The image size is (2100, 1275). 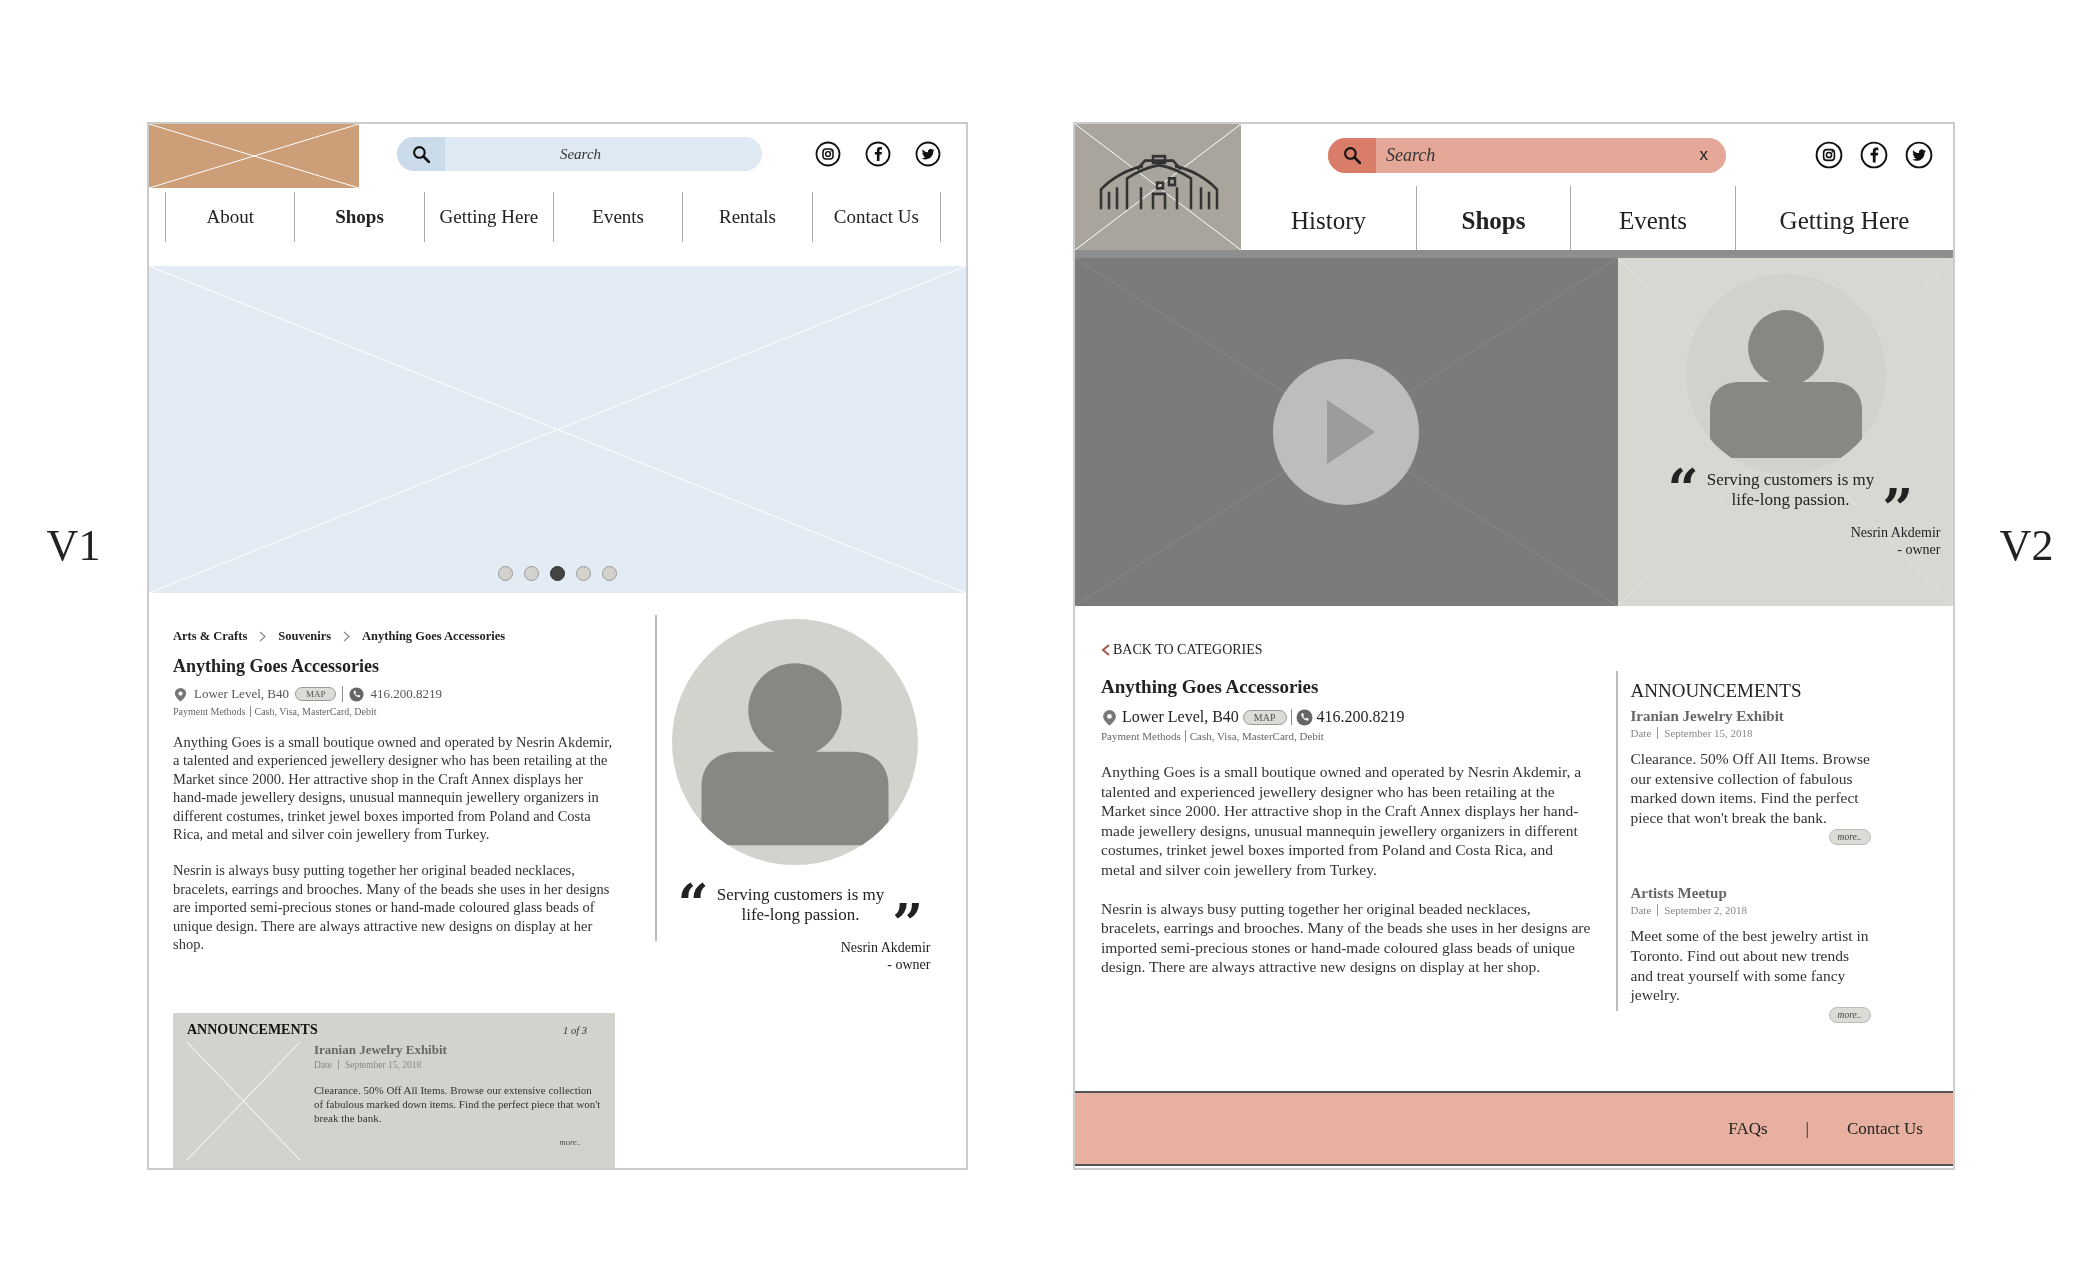 What do you see at coordinates (1884, 1128) in the screenshot?
I see `footer-link: Contact Us` at bounding box center [1884, 1128].